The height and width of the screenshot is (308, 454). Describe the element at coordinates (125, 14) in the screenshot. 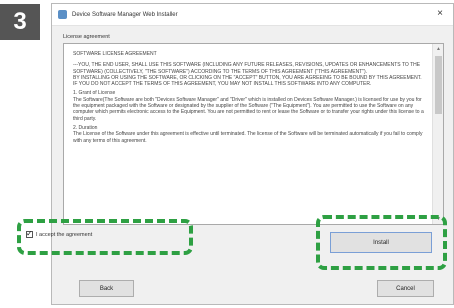

I see `window-title: Device Software Manager Web Installer` at that location.